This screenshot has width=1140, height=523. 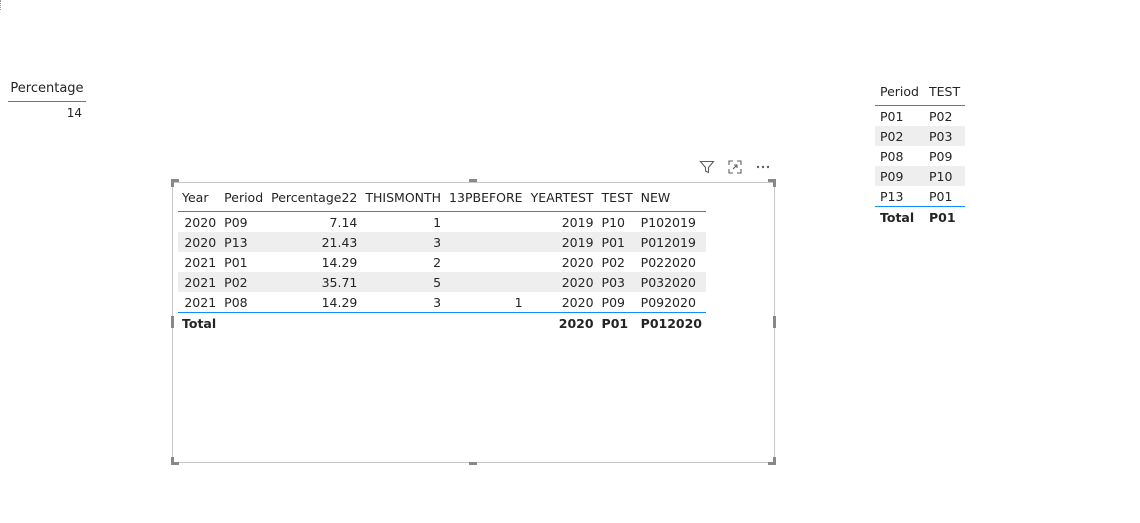 What do you see at coordinates (314, 322) in the screenshot?
I see `total-cell-percentage22` at bounding box center [314, 322].